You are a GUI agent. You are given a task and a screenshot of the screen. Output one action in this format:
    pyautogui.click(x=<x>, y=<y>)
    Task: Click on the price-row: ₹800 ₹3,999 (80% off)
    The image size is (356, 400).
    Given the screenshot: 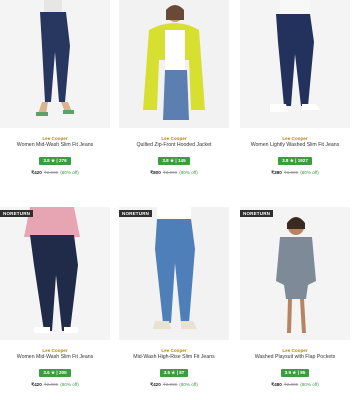 What is the action you would take?
    pyautogui.click(x=174, y=173)
    